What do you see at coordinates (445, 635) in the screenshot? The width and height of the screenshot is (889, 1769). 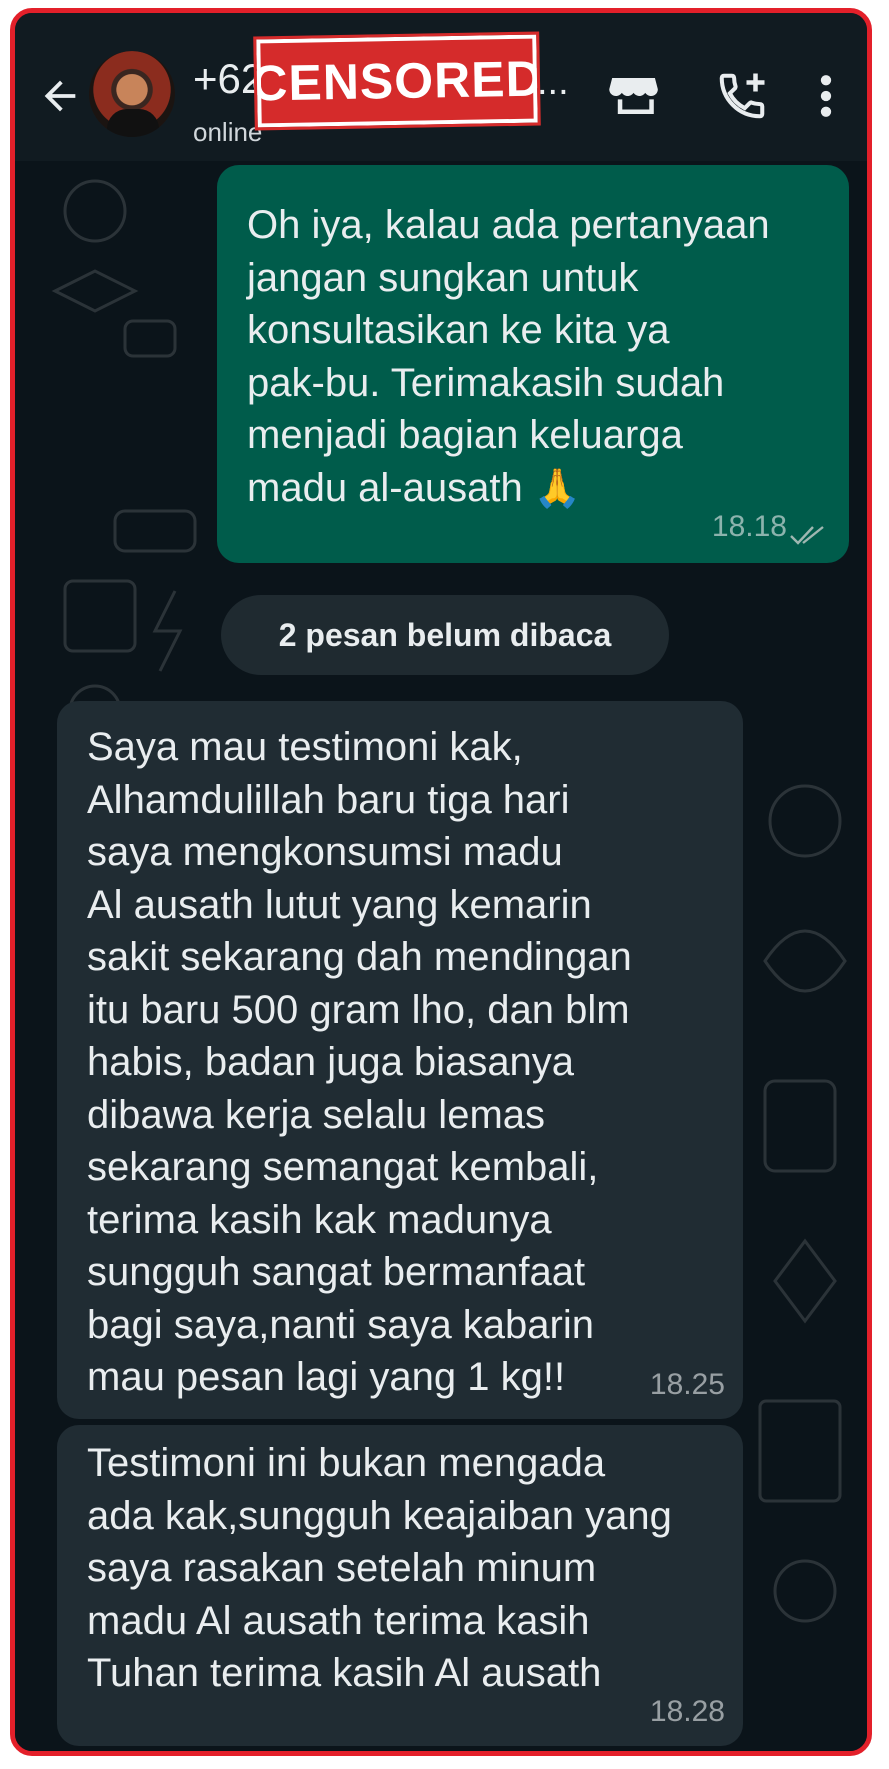 I see `unread-messages-divider: 2 pesan belum dibaca` at bounding box center [445, 635].